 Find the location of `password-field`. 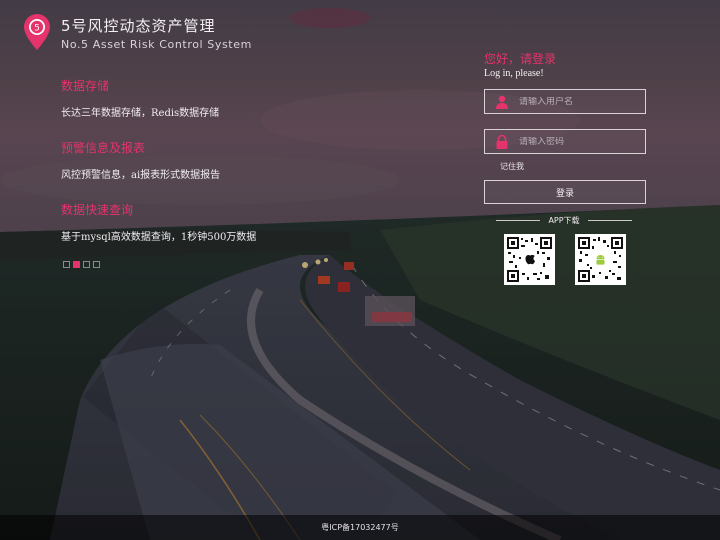

password-field is located at coordinates (565, 141).